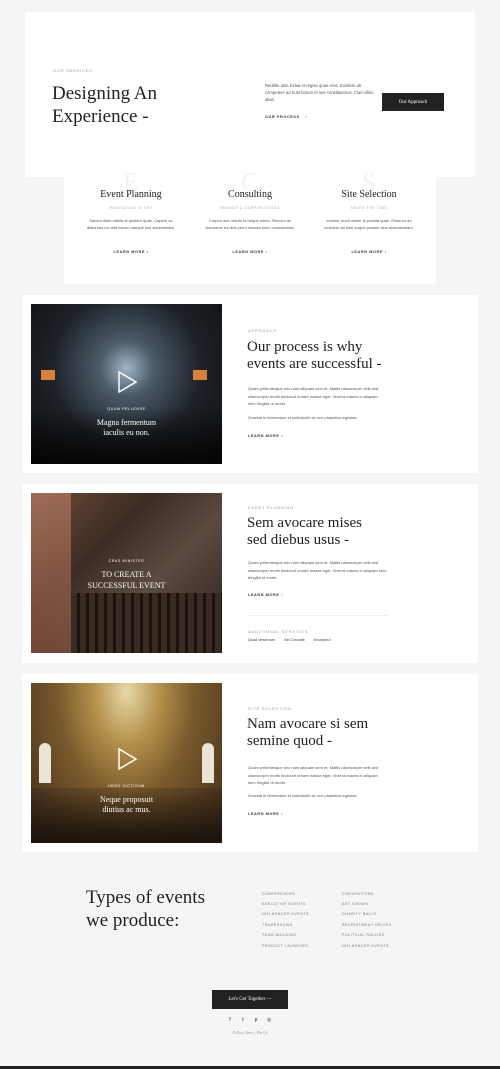  Describe the element at coordinates (369, 208) in the screenshot. I see `service-tag: SAVES THE TIME` at that location.